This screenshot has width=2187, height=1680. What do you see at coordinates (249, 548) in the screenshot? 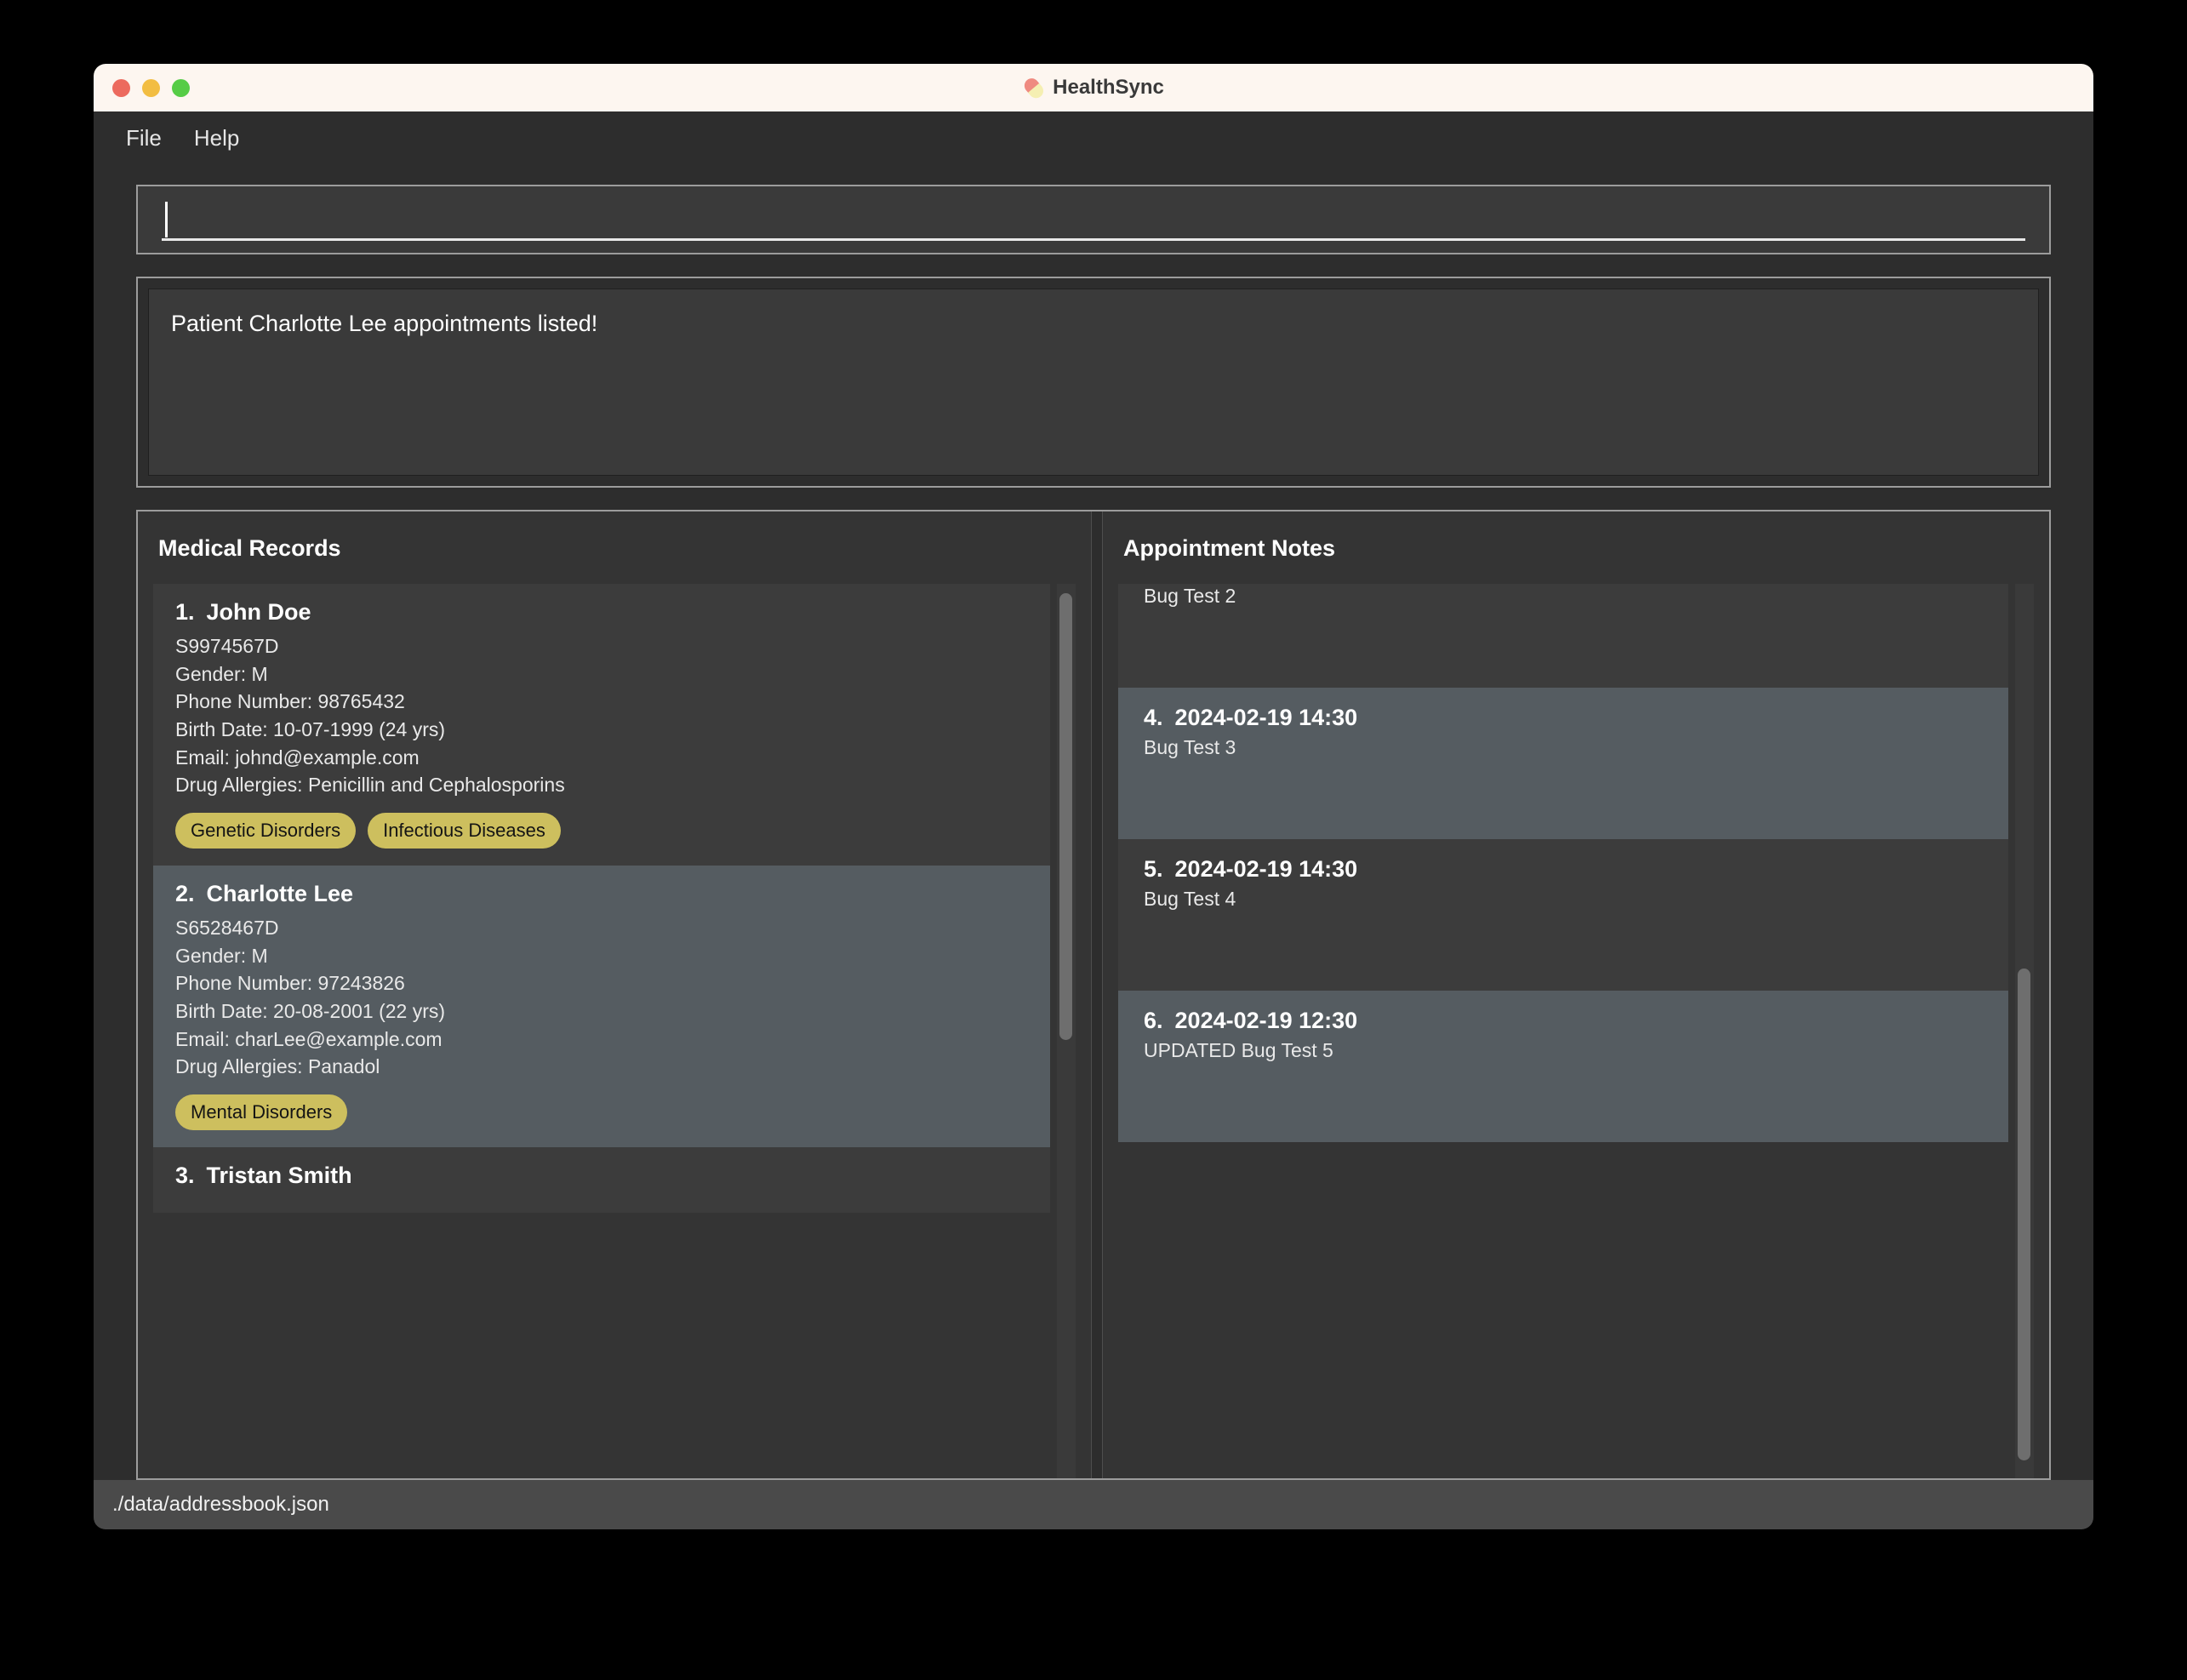
I see `medical-records-title: Medical Records` at bounding box center [249, 548].